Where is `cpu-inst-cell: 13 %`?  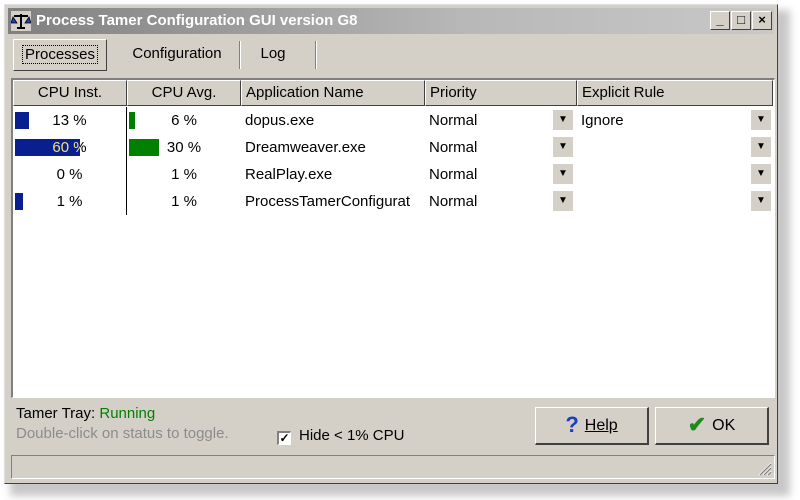 cpu-inst-cell: 13 % is located at coordinates (70, 120).